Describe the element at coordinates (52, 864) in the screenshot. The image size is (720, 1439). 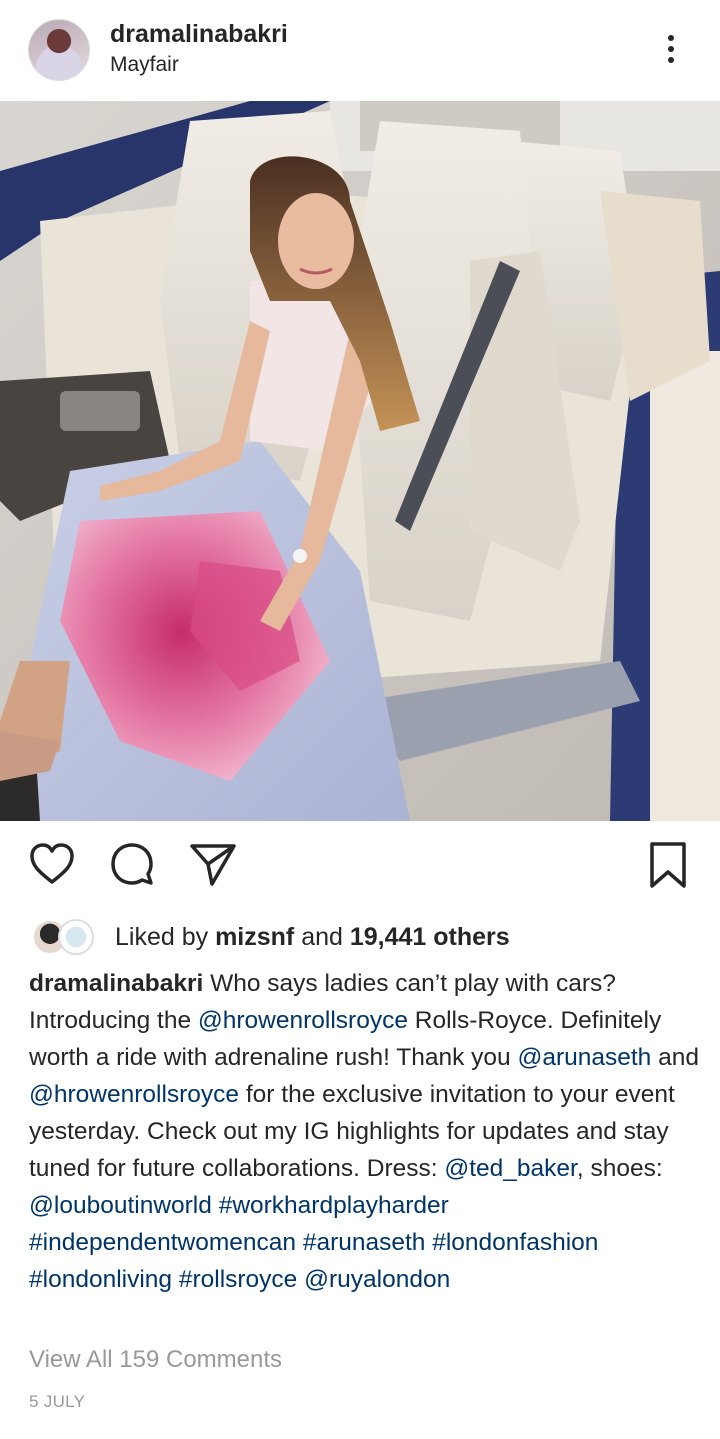
I see `heart-icon` at that location.